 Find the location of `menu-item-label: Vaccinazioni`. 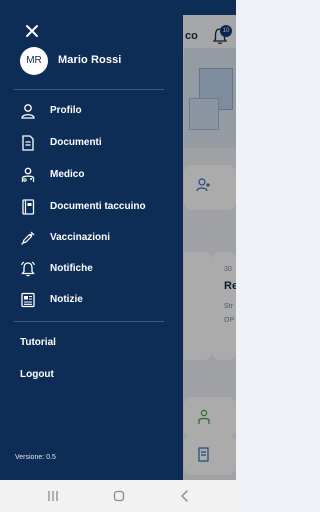

menu-item-label: Vaccinazioni is located at coordinates (80, 237).